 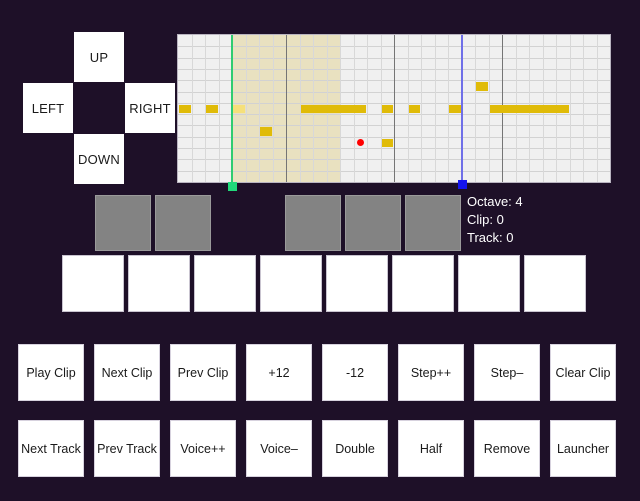 I want to click on status-clip: Clip: 0, so click(x=485, y=219).